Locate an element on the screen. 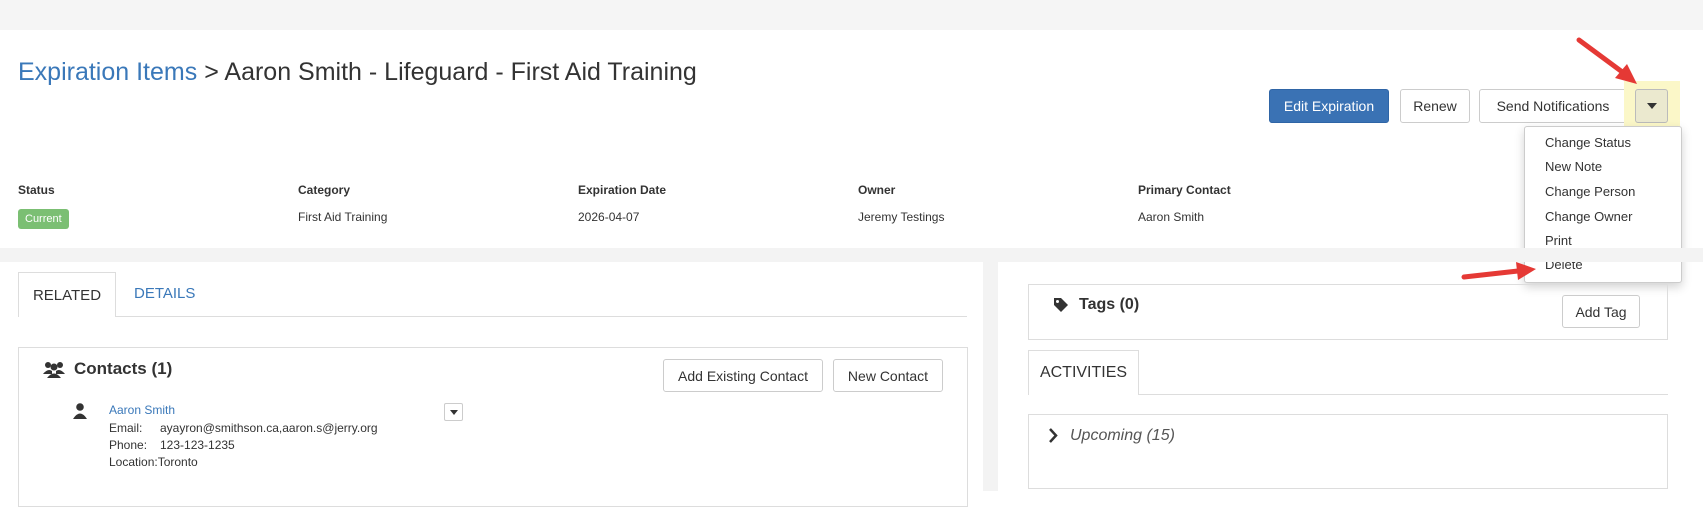  section-divider is located at coordinates (851, 255).